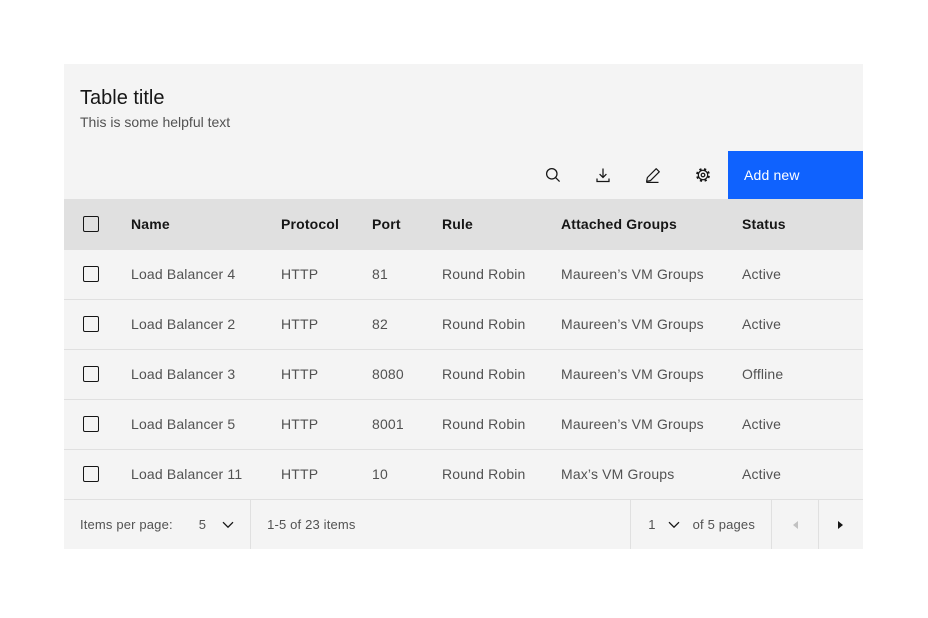  I want to click on search-icon, so click(553, 175).